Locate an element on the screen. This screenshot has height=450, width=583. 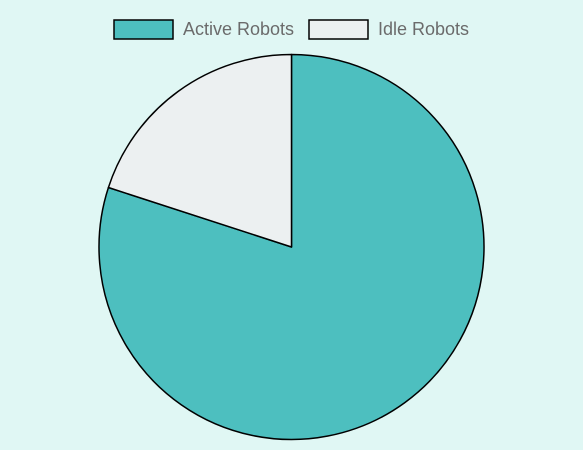
legend-label-active-robots: Active Robots is located at coordinates (238, 29).